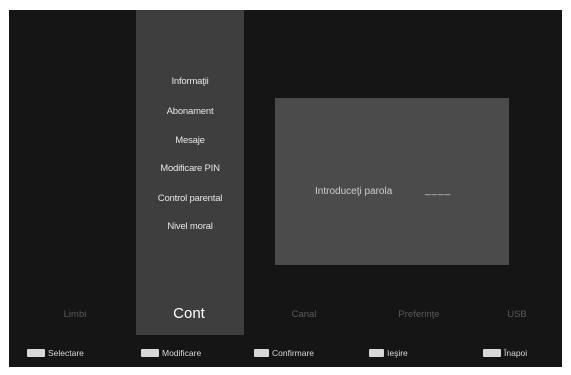 This screenshot has width=571, height=375. Describe the element at coordinates (517, 315) in the screenshot. I see `tab-usb: USB` at that location.